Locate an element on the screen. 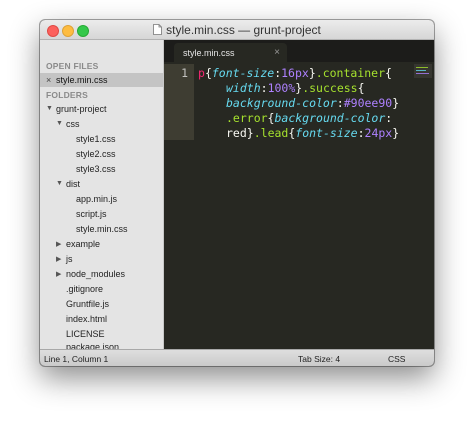  cursor-position: Line 1, Column 1 is located at coordinates (76, 359).